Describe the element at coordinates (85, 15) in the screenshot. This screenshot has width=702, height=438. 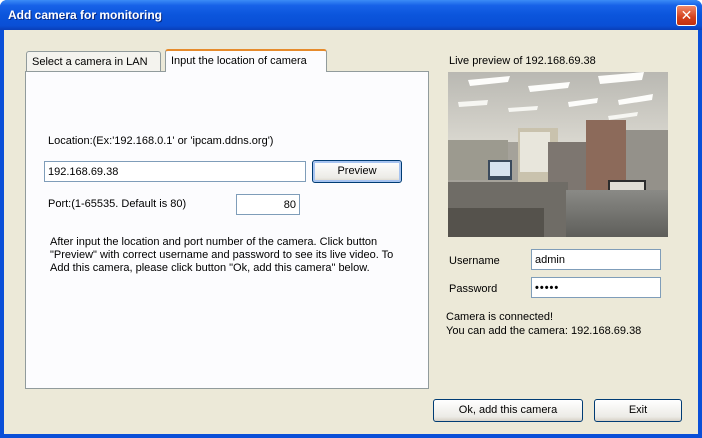
I see `window-title: Add camera for monitoring` at that location.